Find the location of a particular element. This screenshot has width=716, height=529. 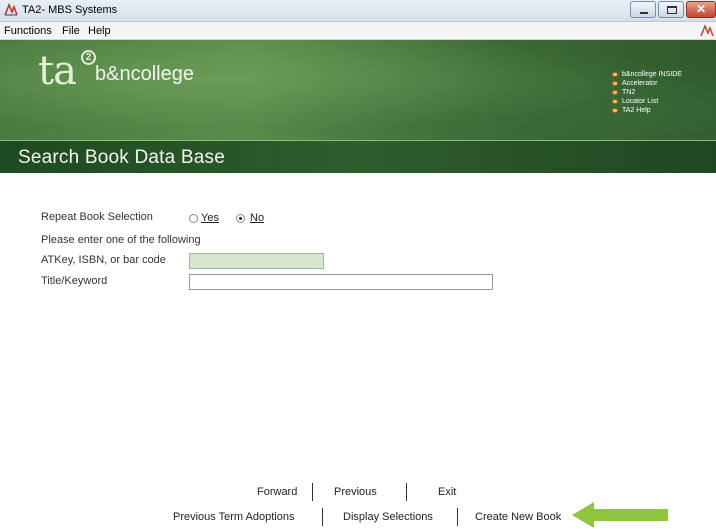

menu-bar: Functions File Help is located at coordinates (358, 31).